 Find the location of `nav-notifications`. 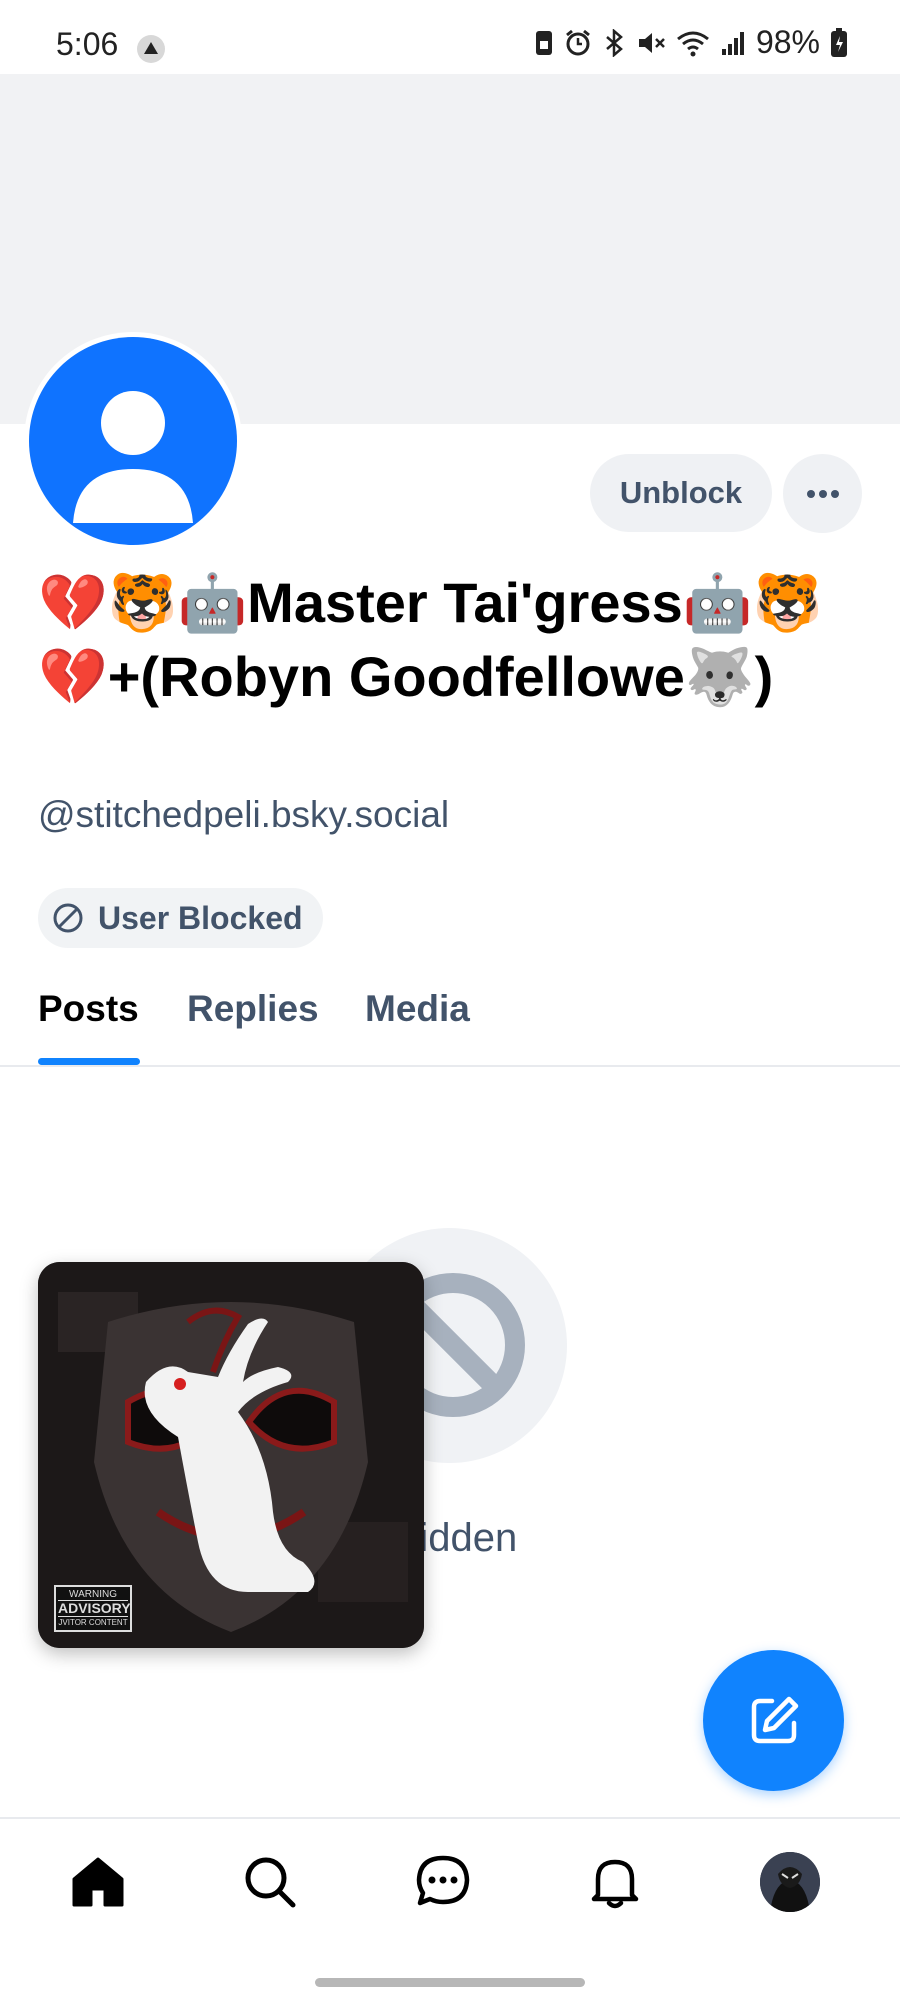

nav-notifications is located at coordinates (615, 1882).